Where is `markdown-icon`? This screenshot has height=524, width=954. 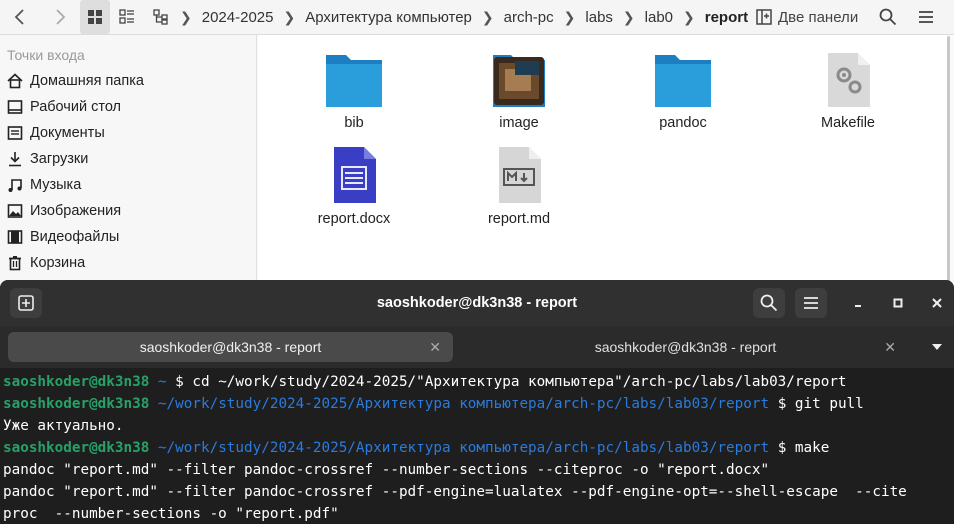 markdown-icon is located at coordinates (520, 175).